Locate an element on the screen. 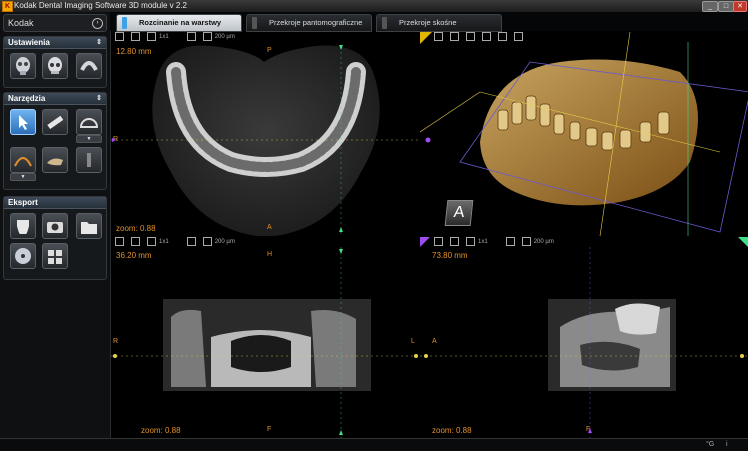 This screenshot has width=748, height=451. export-folder-button is located at coordinates (89, 226).